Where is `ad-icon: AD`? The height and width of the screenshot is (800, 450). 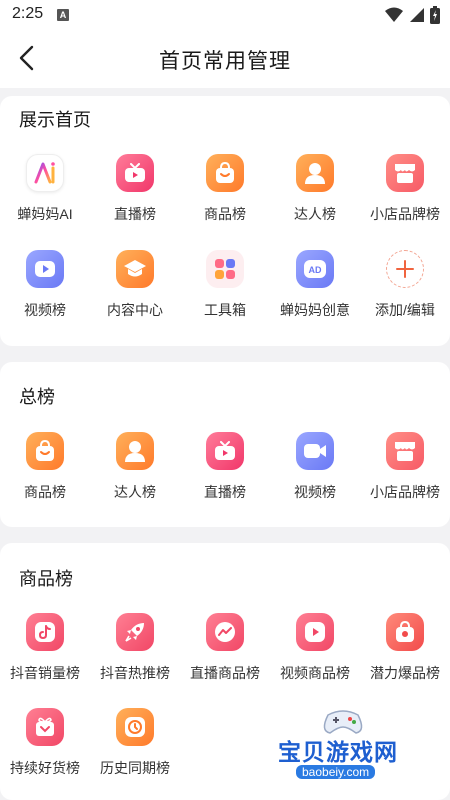 ad-icon: AD is located at coordinates (315, 269).